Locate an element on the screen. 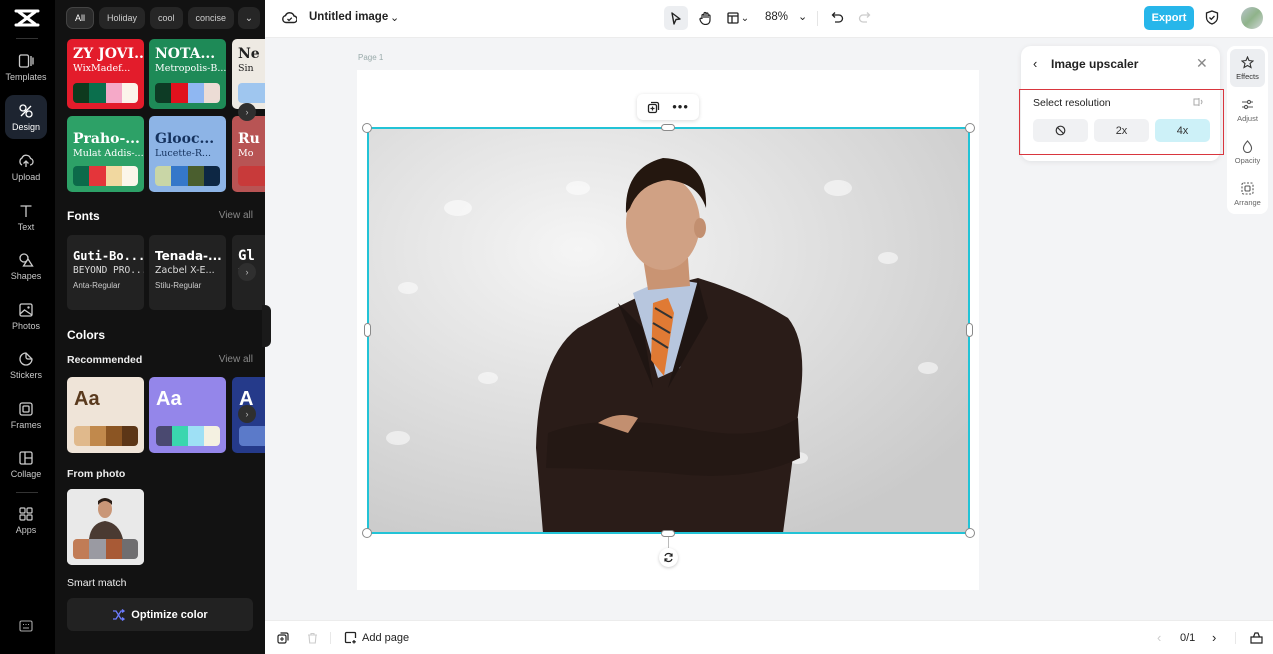 The width and height of the screenshot is (1273, 654). rail-item-photos: Photos is located at coordinates (26, 316).